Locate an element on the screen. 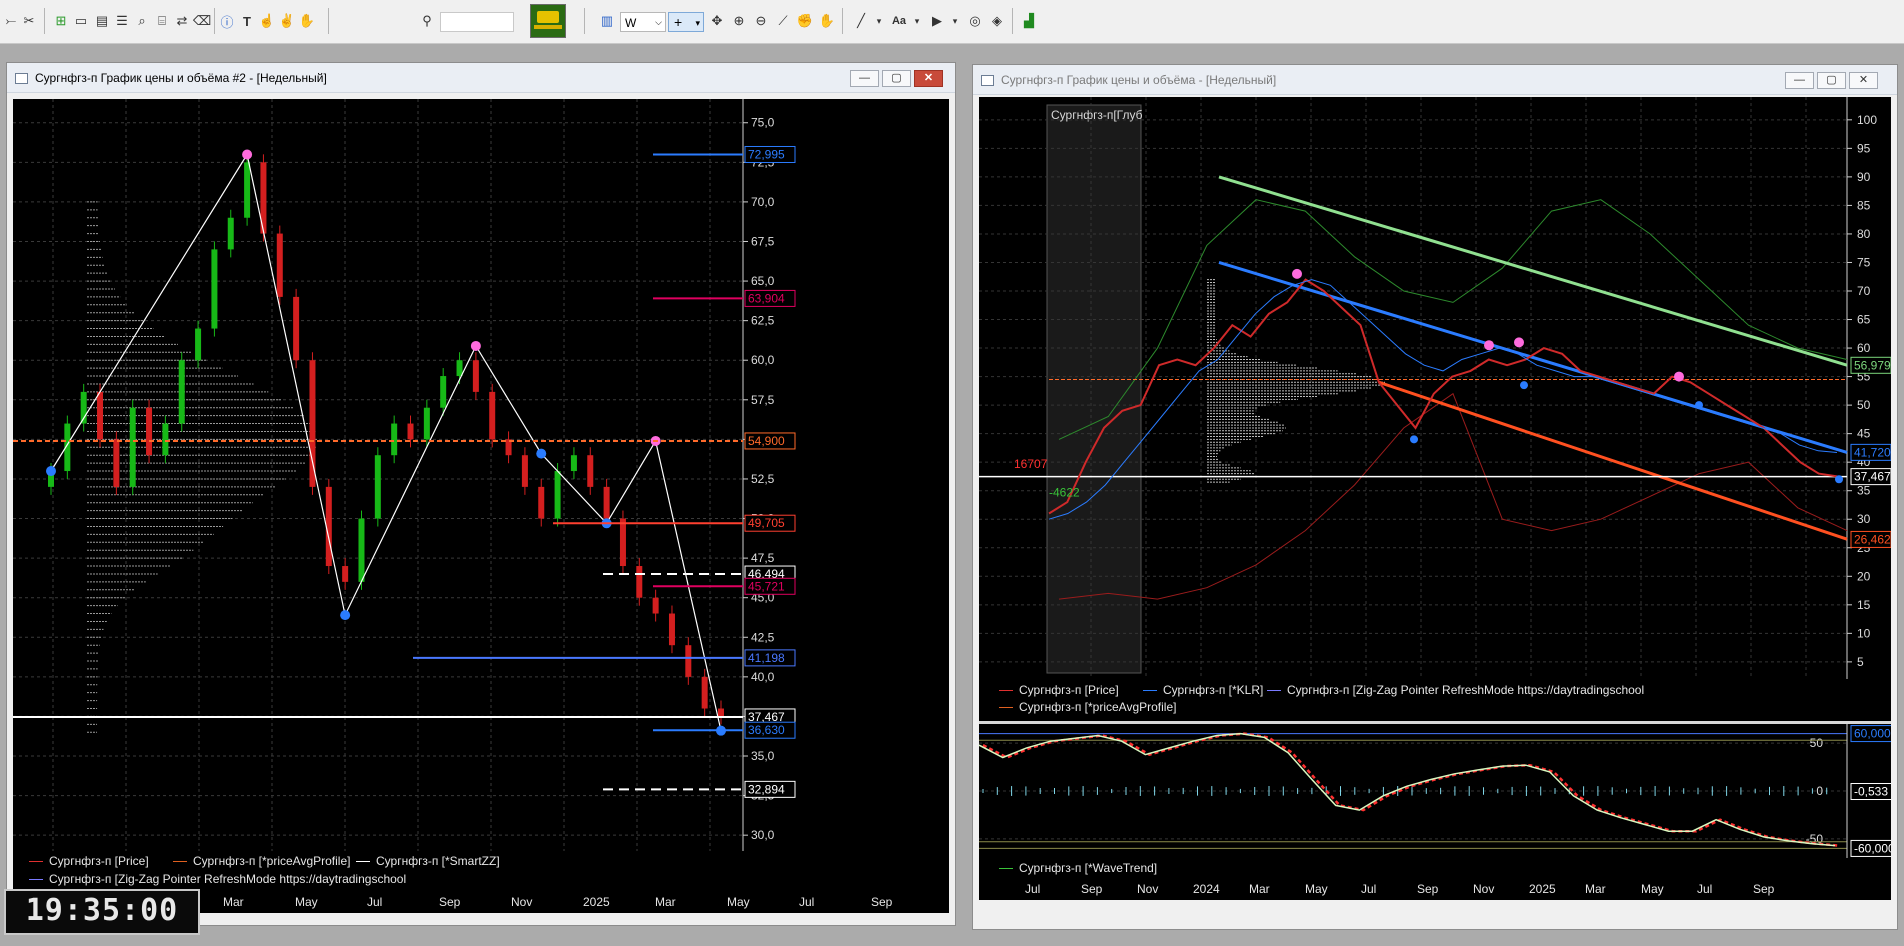 This screenshot has height=946, width=1904. price-badge-label: 63,904 is located at coordinates (766, 298).